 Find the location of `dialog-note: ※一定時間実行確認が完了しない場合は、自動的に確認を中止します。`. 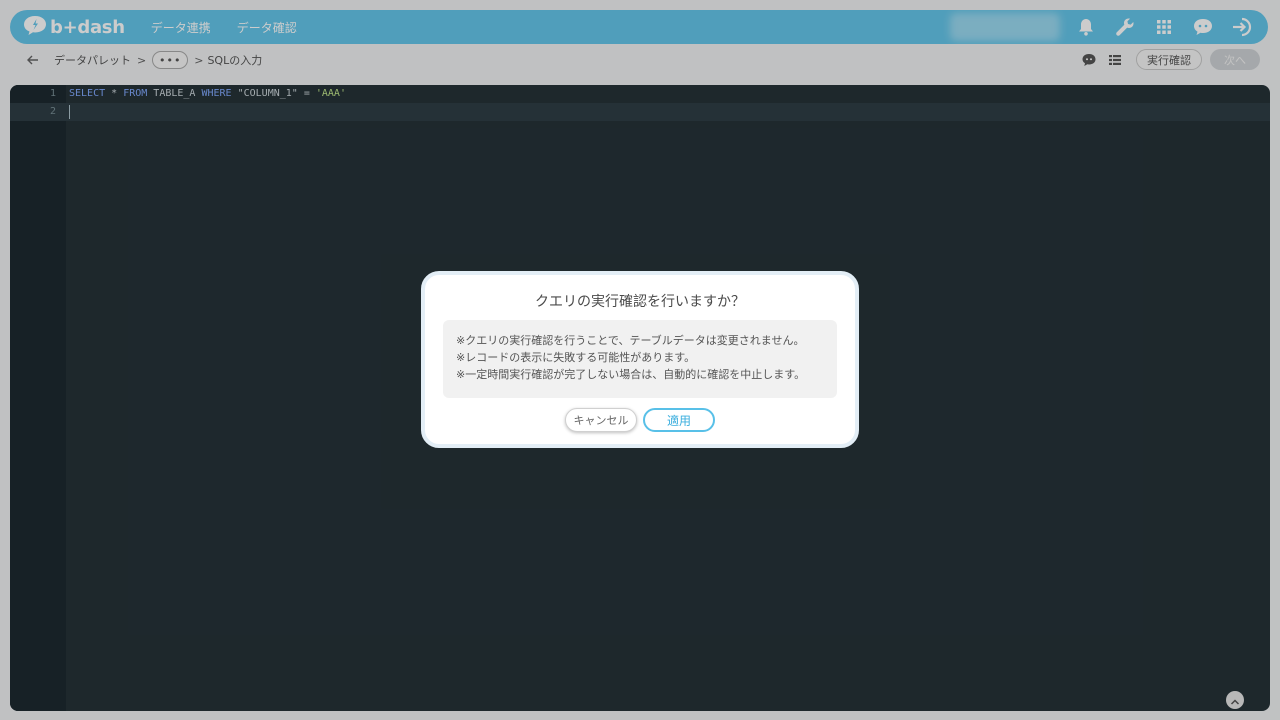

dialog-note: ※一定時間実行確認が完了しない場合は、自動的に確認を中止します。 is located at coordinates (631, 374).